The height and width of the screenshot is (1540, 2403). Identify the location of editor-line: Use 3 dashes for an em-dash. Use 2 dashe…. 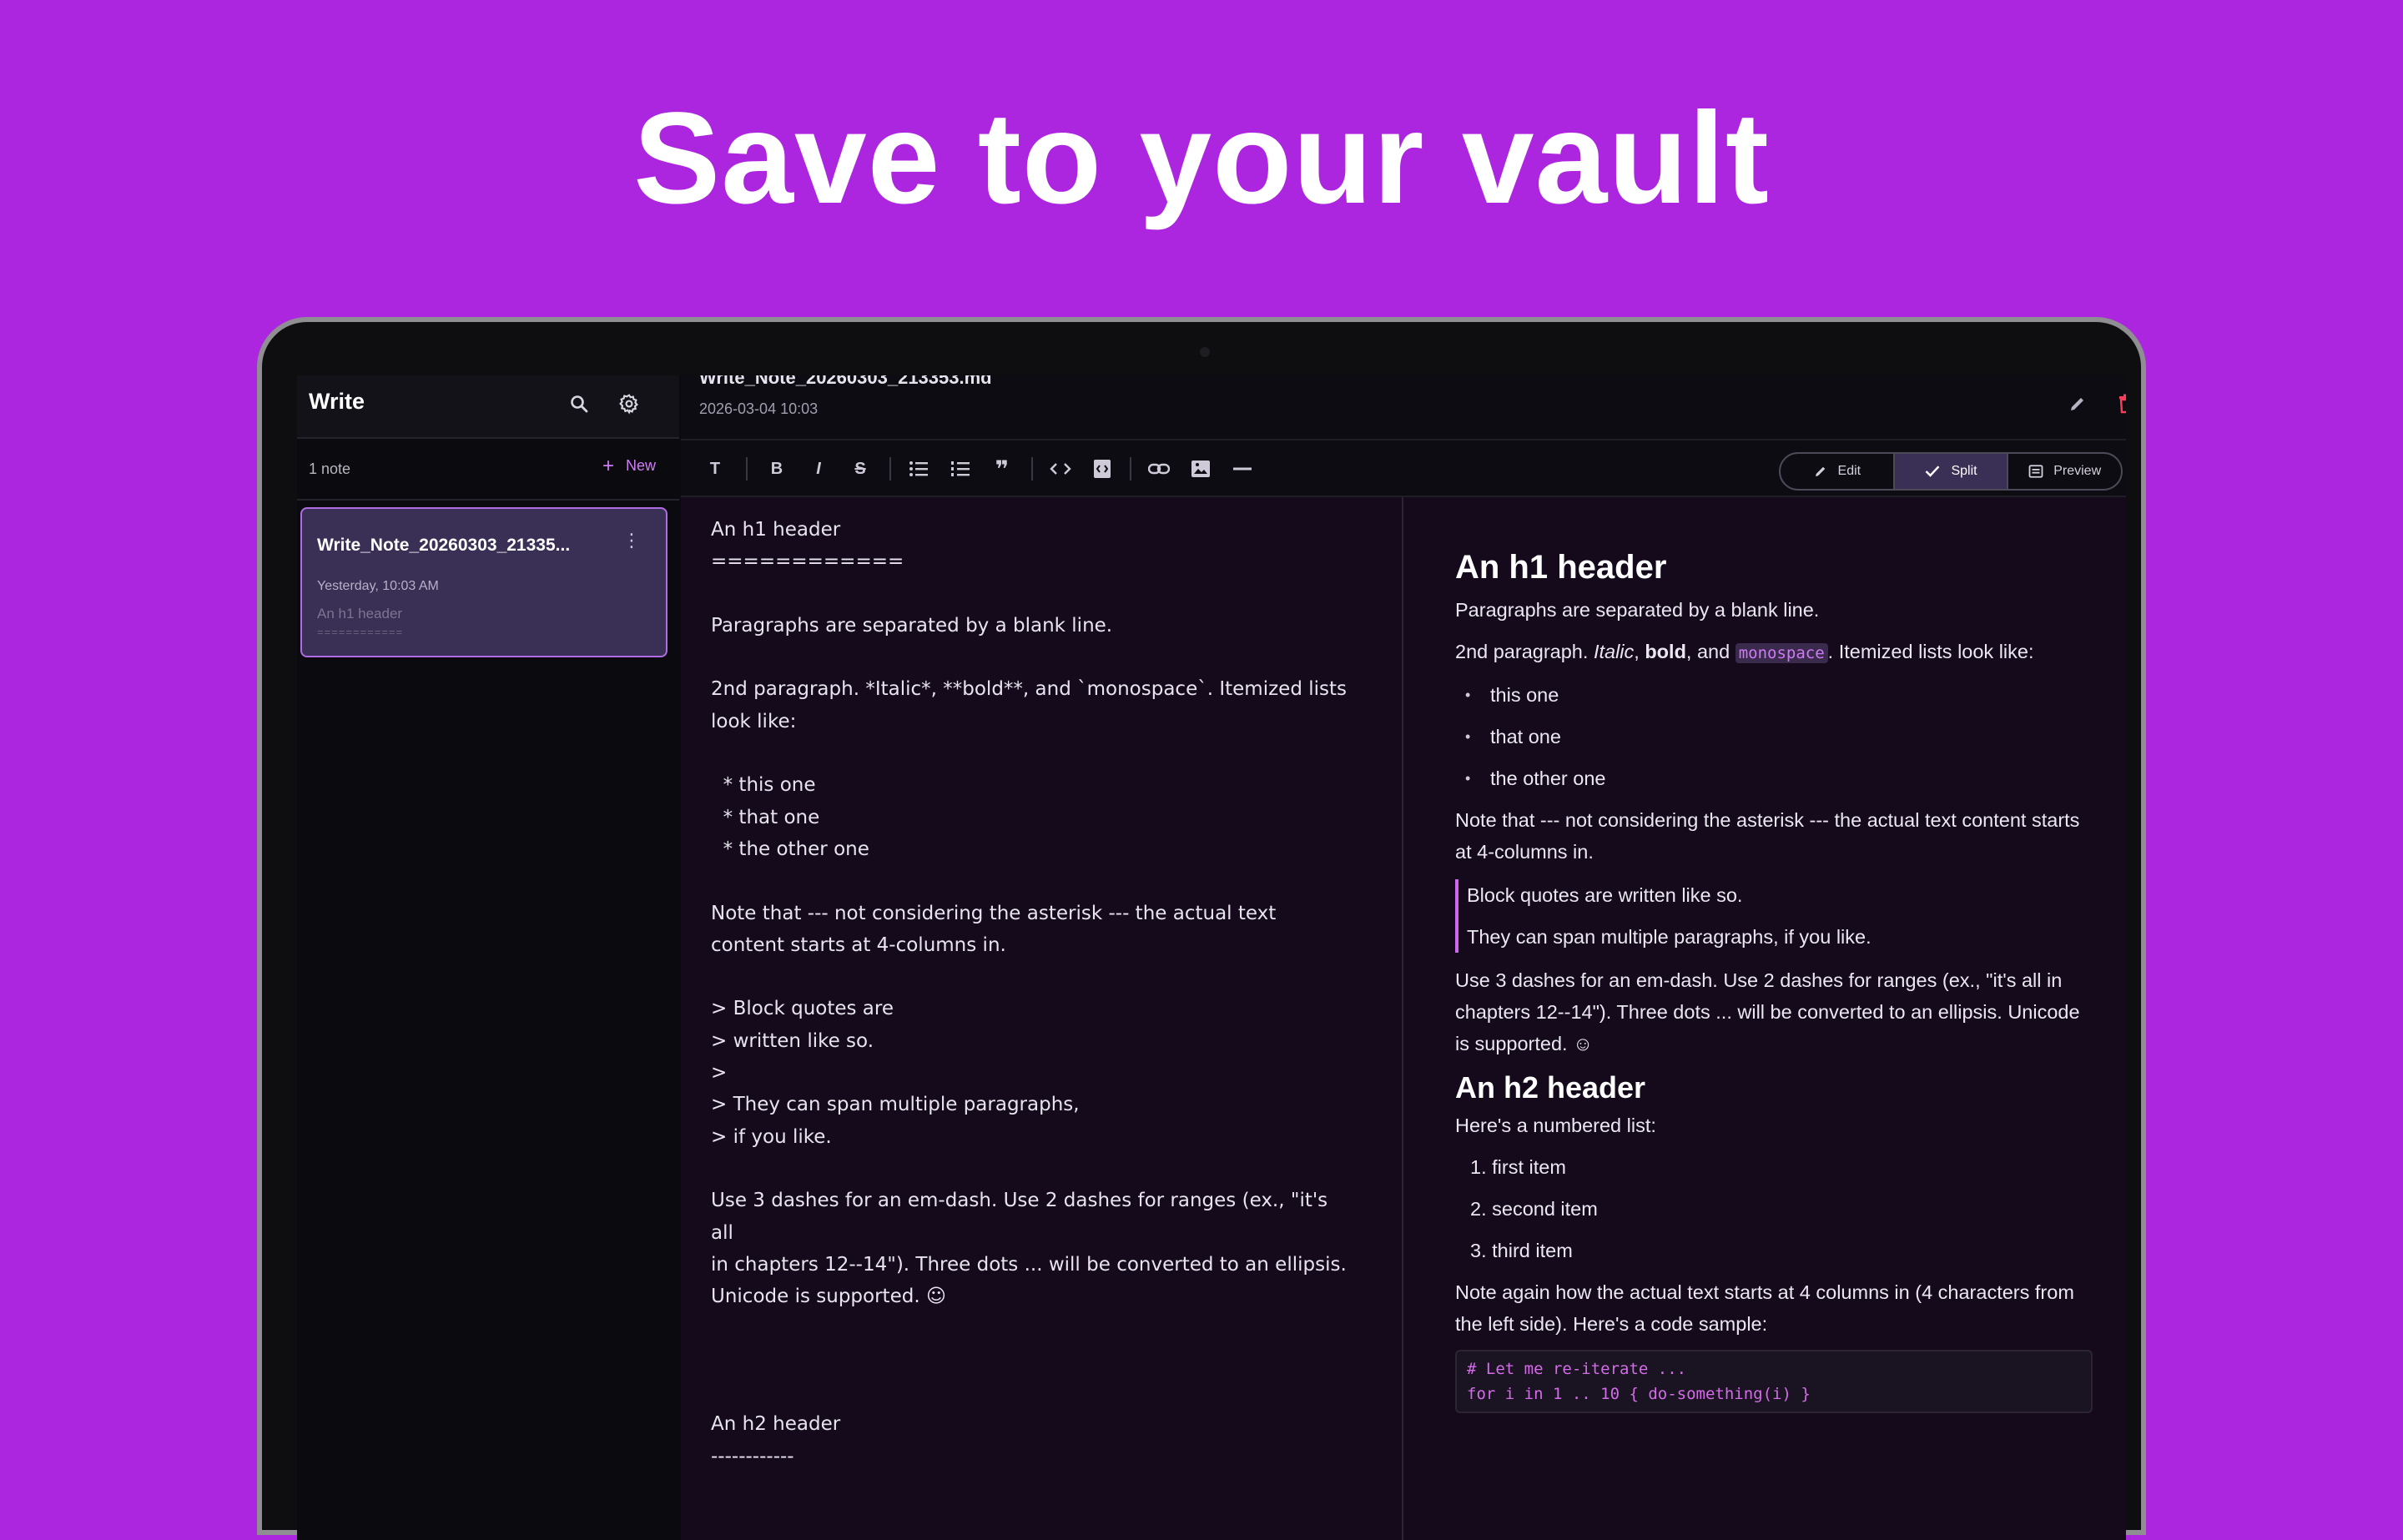
(1020, 1201).